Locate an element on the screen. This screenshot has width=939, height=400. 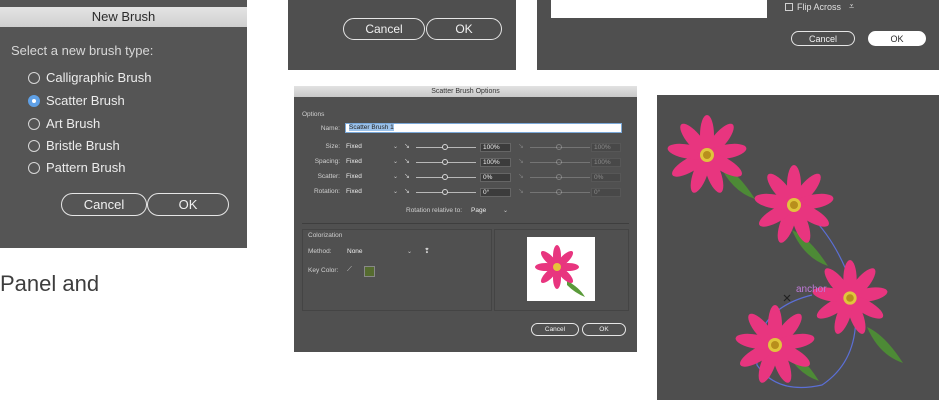
option-bristle-brush: Bristle Brush is located at coordinates (74, 145).